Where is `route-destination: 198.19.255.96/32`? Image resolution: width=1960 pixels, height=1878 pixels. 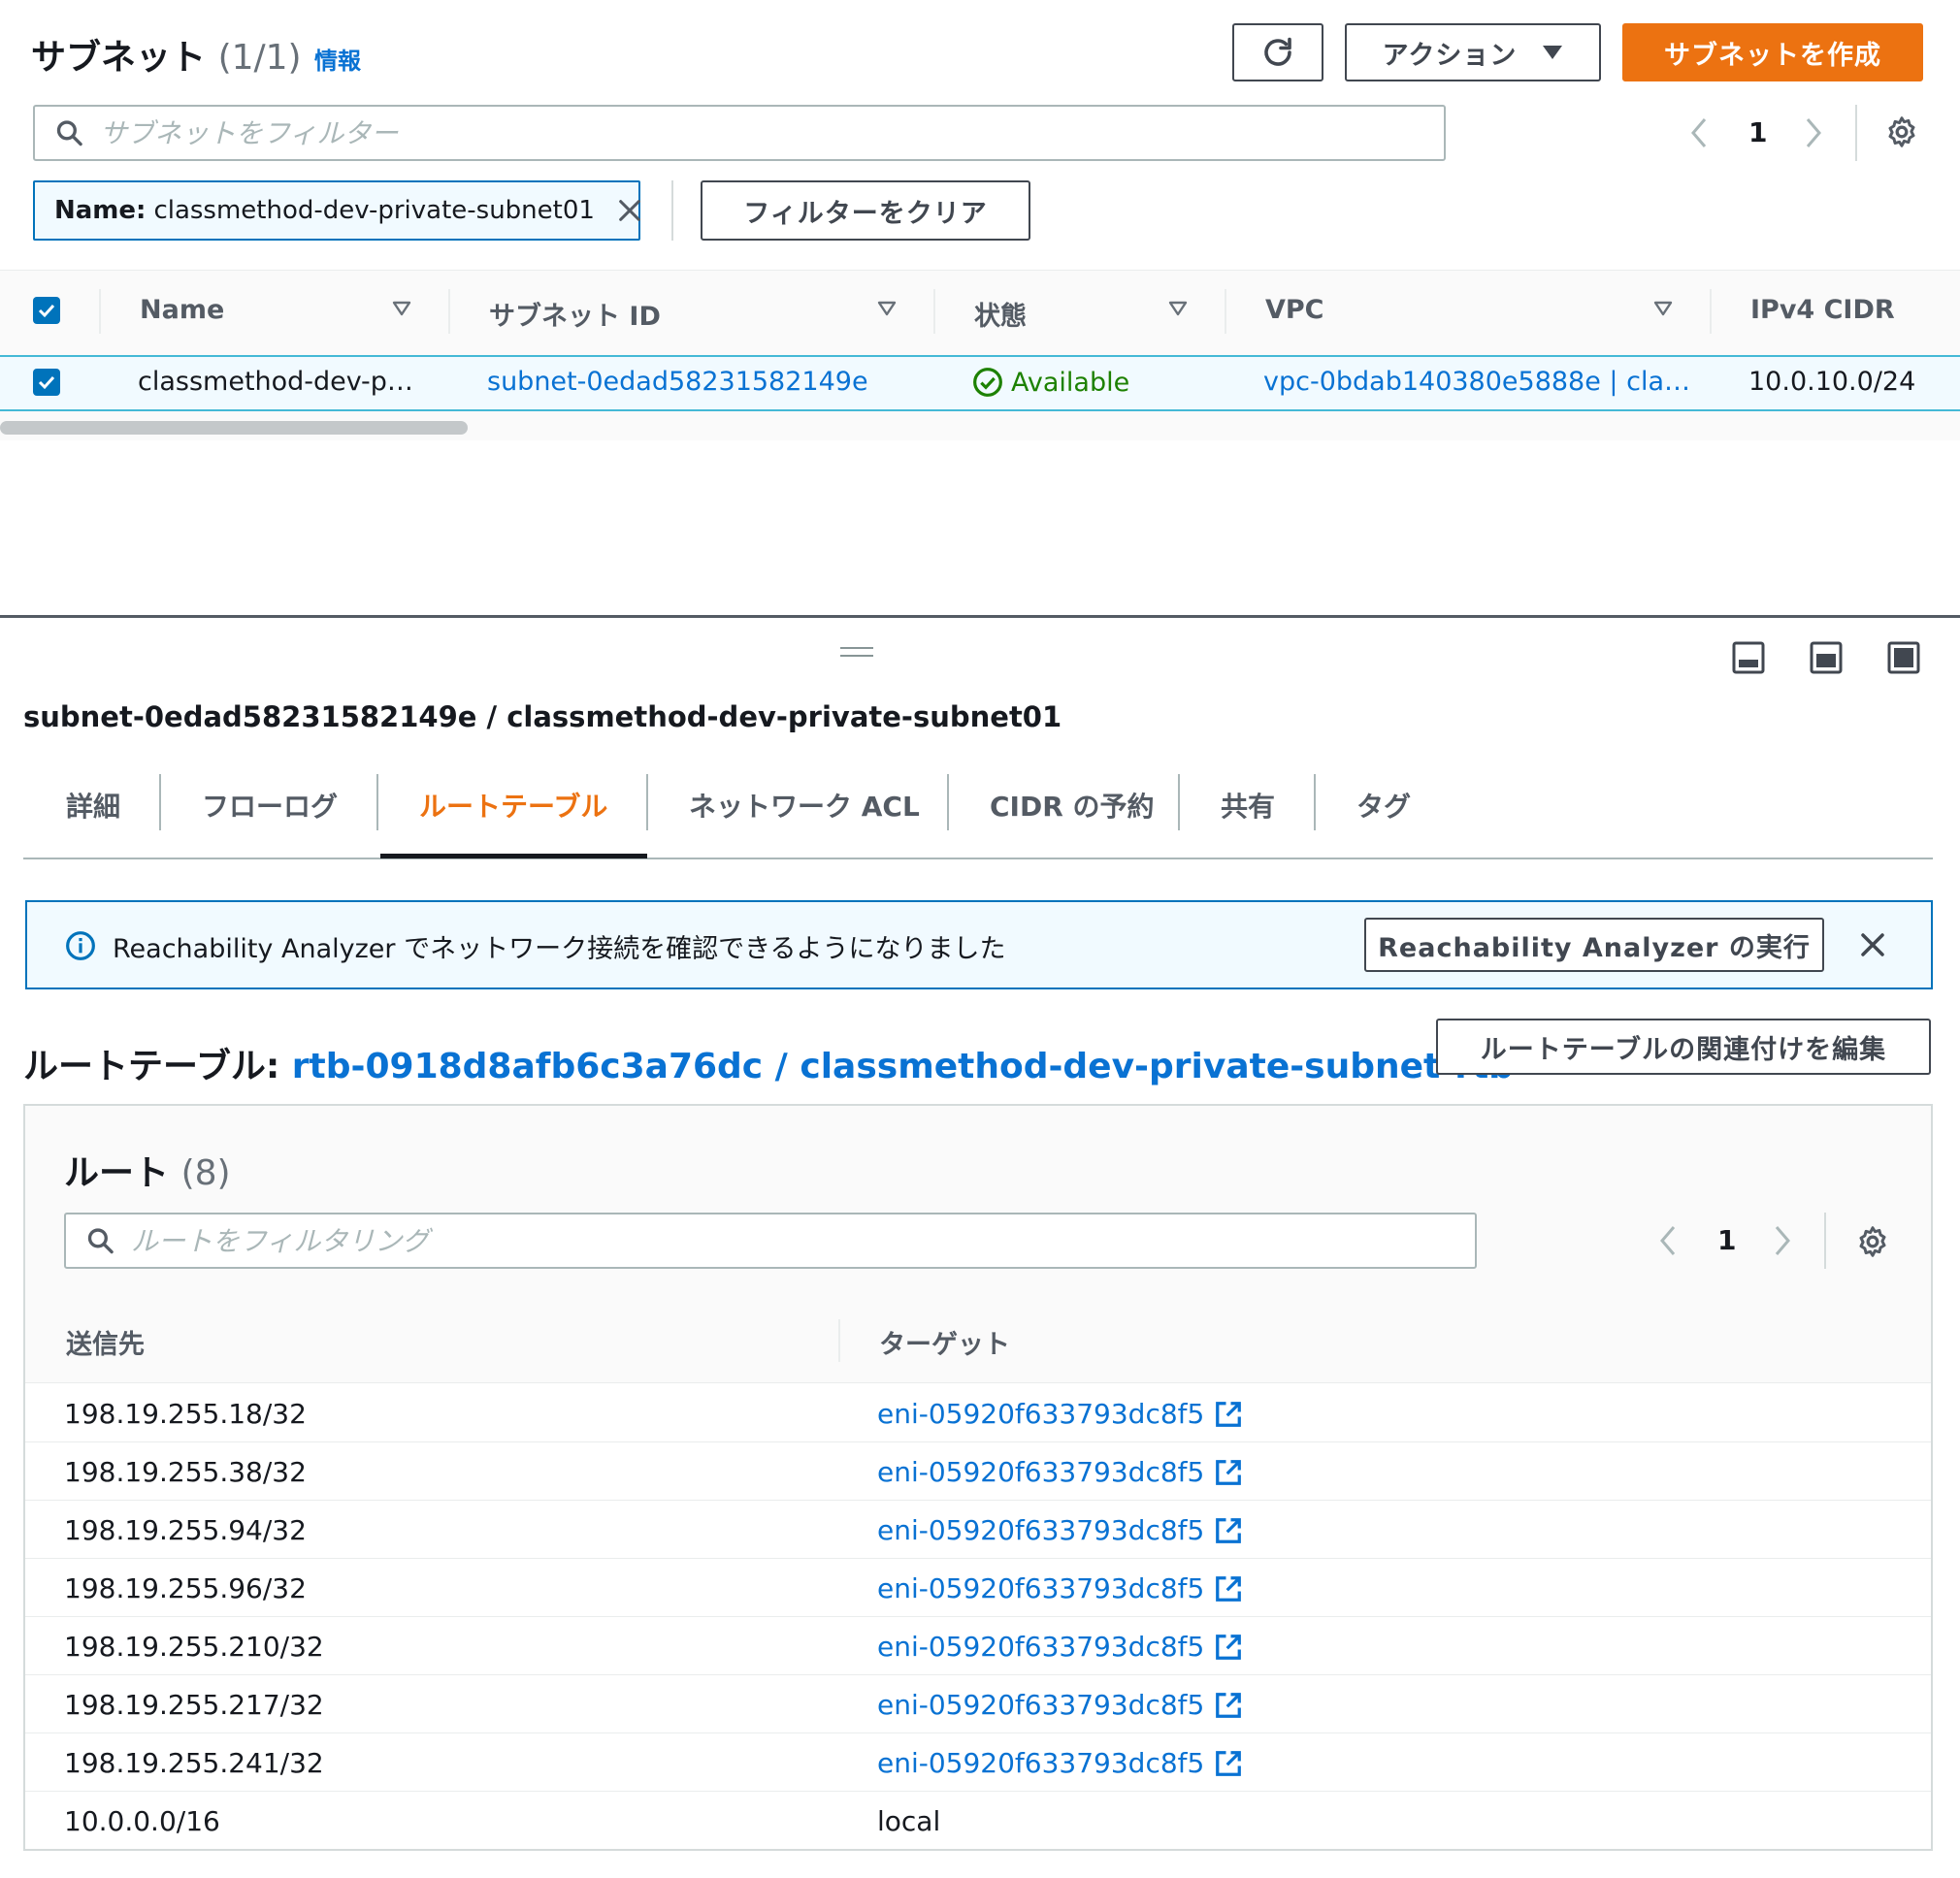 route-destination: 198.19.255.96/32 is located at coordinates (185, 1588).